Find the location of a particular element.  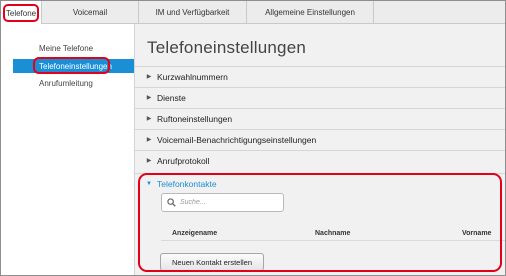

sidebar-item-meine-telefone: Meine Telefone is located at coordinates (73, 48).